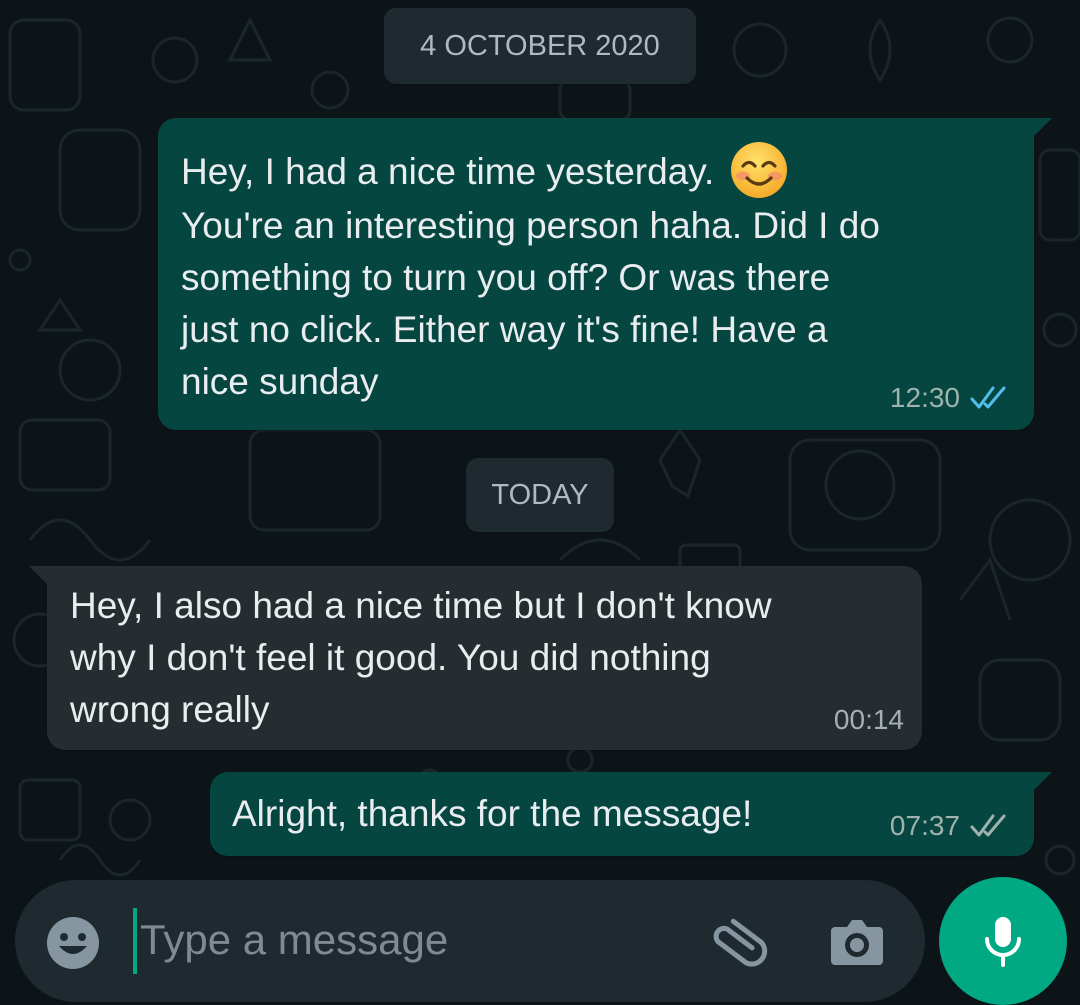 Image resolution: width=1080 pixels, height=1005 pixels. I want to click on date-separator-label: 4 OCTOBER 2020, so click(540, 45).